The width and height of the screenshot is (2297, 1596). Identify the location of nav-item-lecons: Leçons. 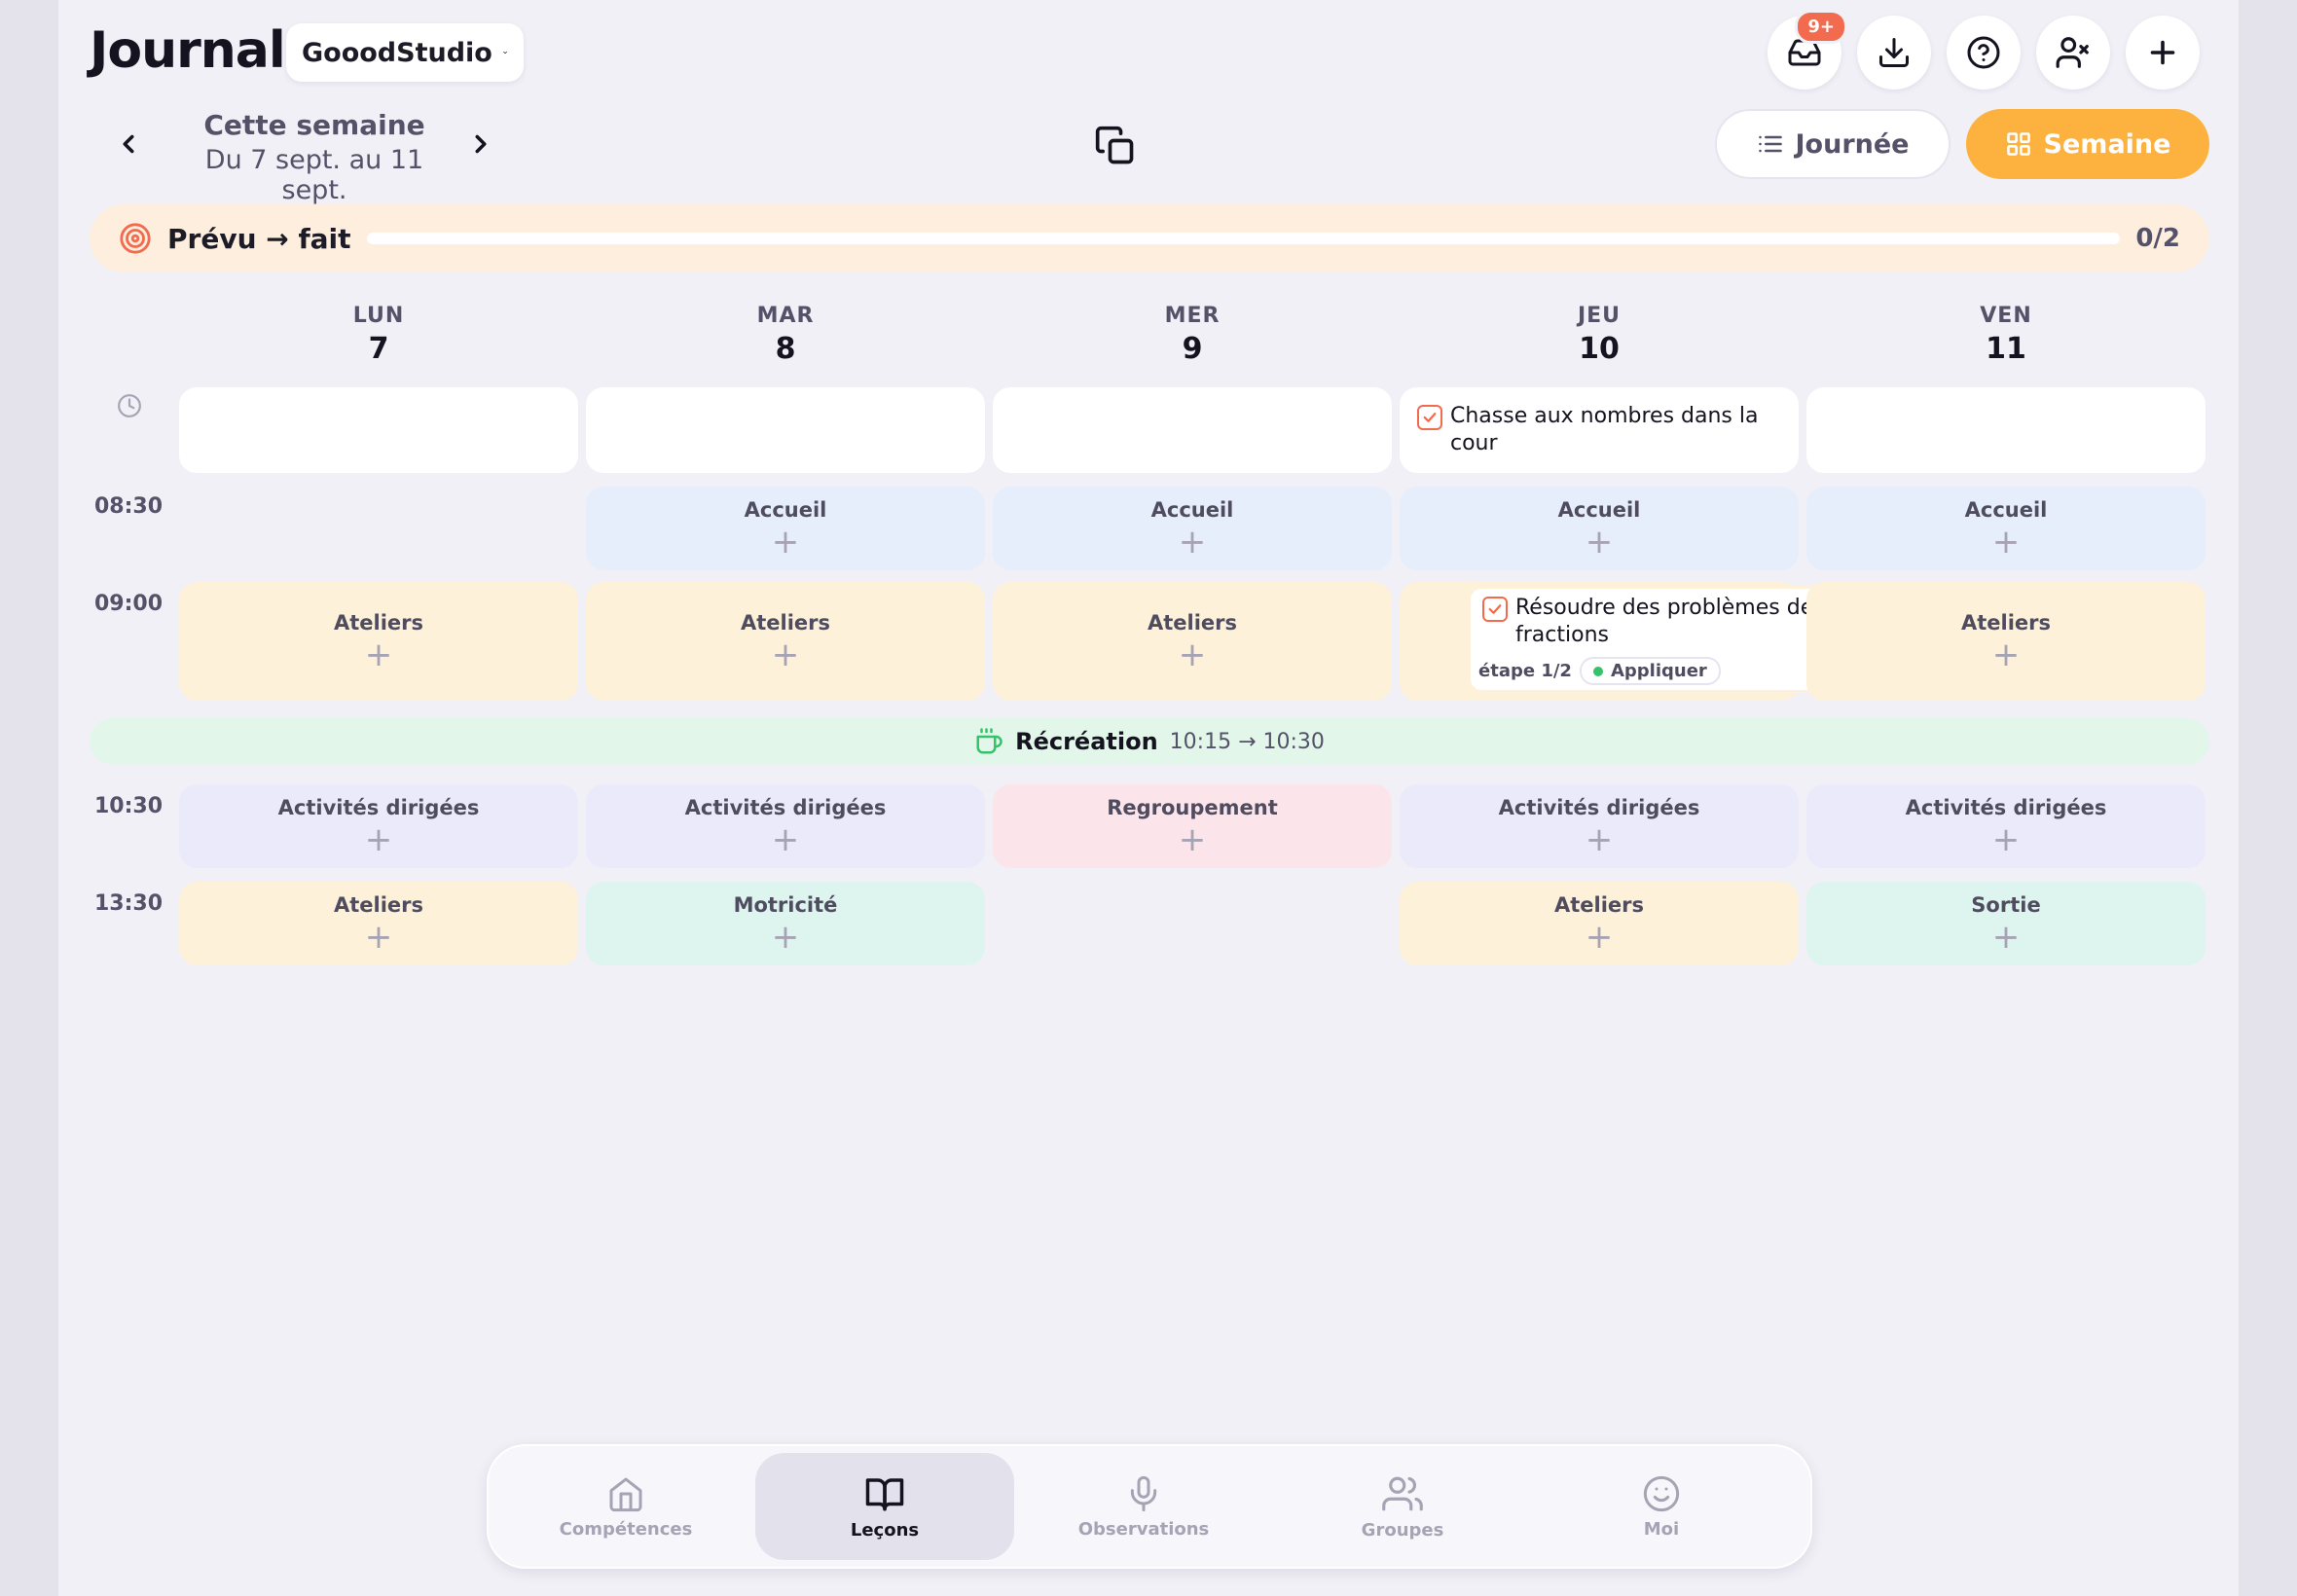
(884, 1506).